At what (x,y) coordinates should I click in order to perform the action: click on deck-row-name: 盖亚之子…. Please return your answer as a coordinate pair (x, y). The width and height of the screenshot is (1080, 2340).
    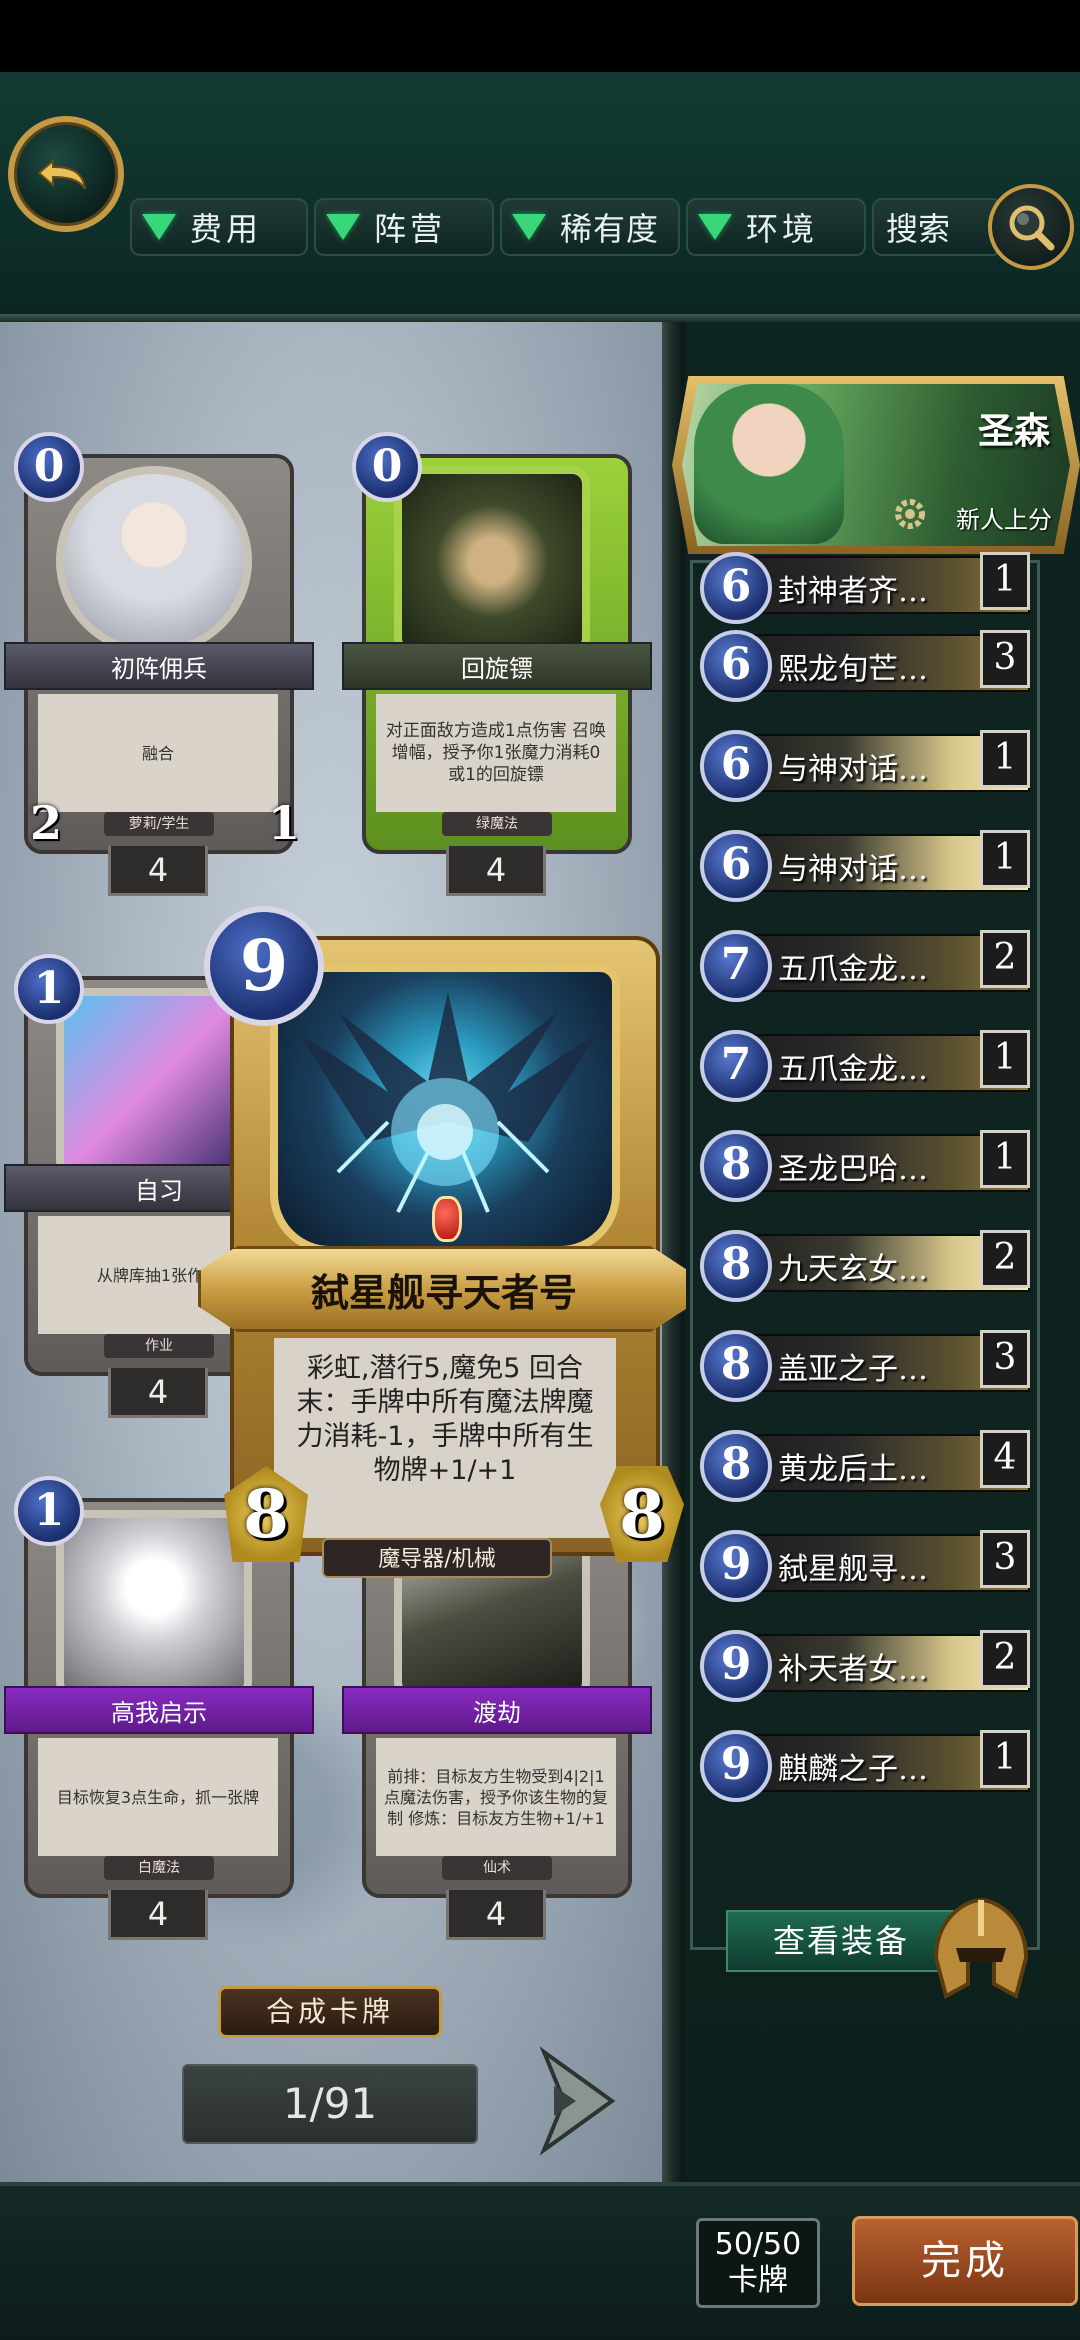
    Looking at the image, I should click on (853, 1369).